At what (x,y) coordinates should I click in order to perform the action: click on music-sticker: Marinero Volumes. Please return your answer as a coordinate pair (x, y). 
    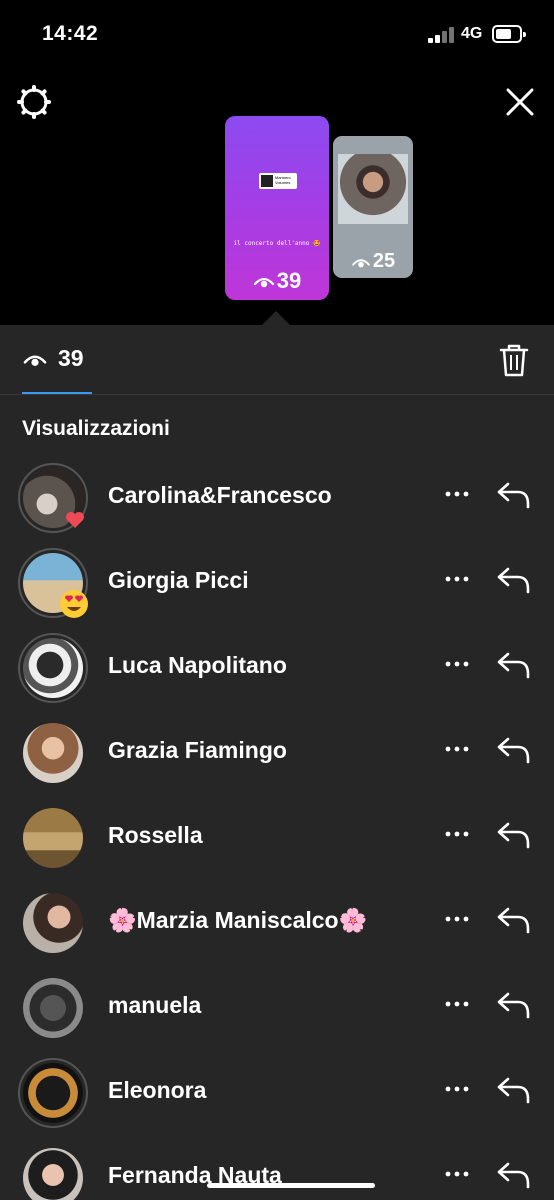
    Looking at the image, I should click on (278, 181).